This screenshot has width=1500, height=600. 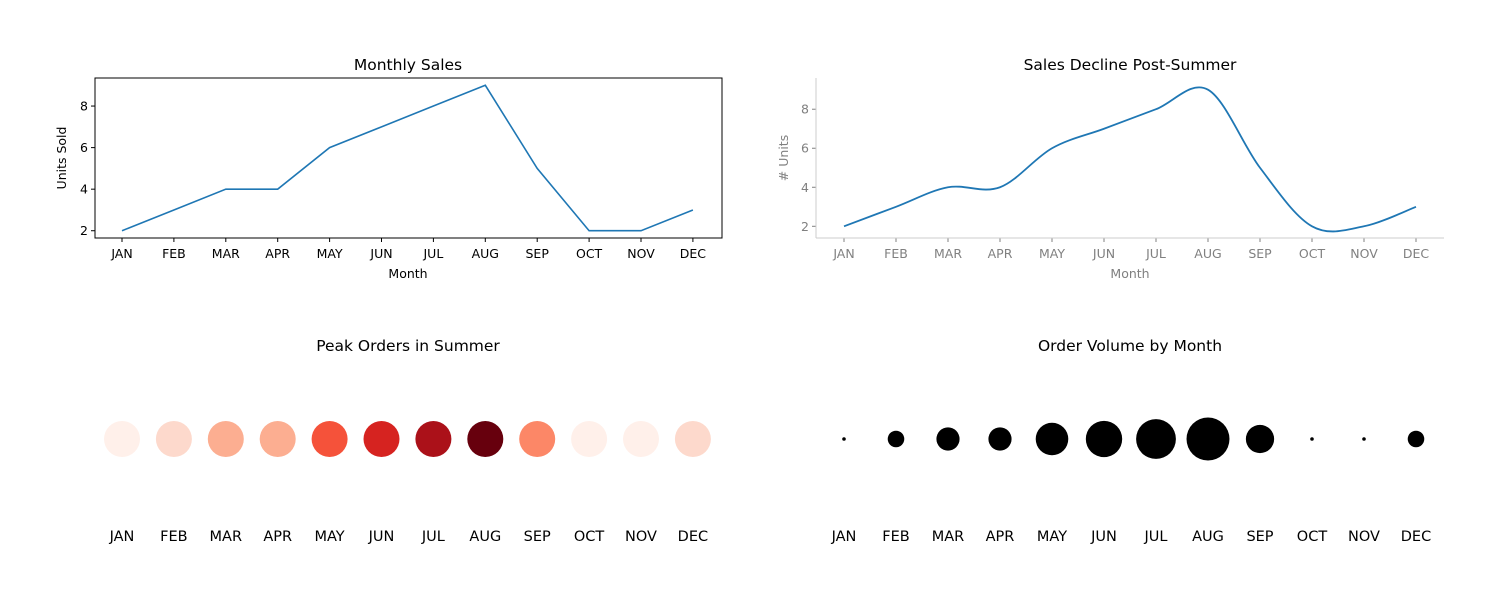 What do you see at coordinates (1130, 159) in the screenshot?
I see `sales-curve` at bounding box center [1130, 159].